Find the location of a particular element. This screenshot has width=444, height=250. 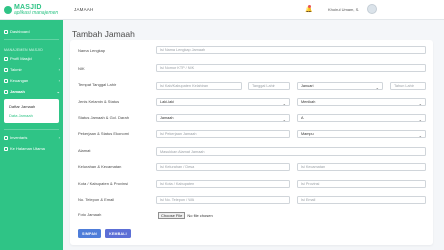

sidebar-item-profil: Profil Masjid › is located at coordinates (31, 58).